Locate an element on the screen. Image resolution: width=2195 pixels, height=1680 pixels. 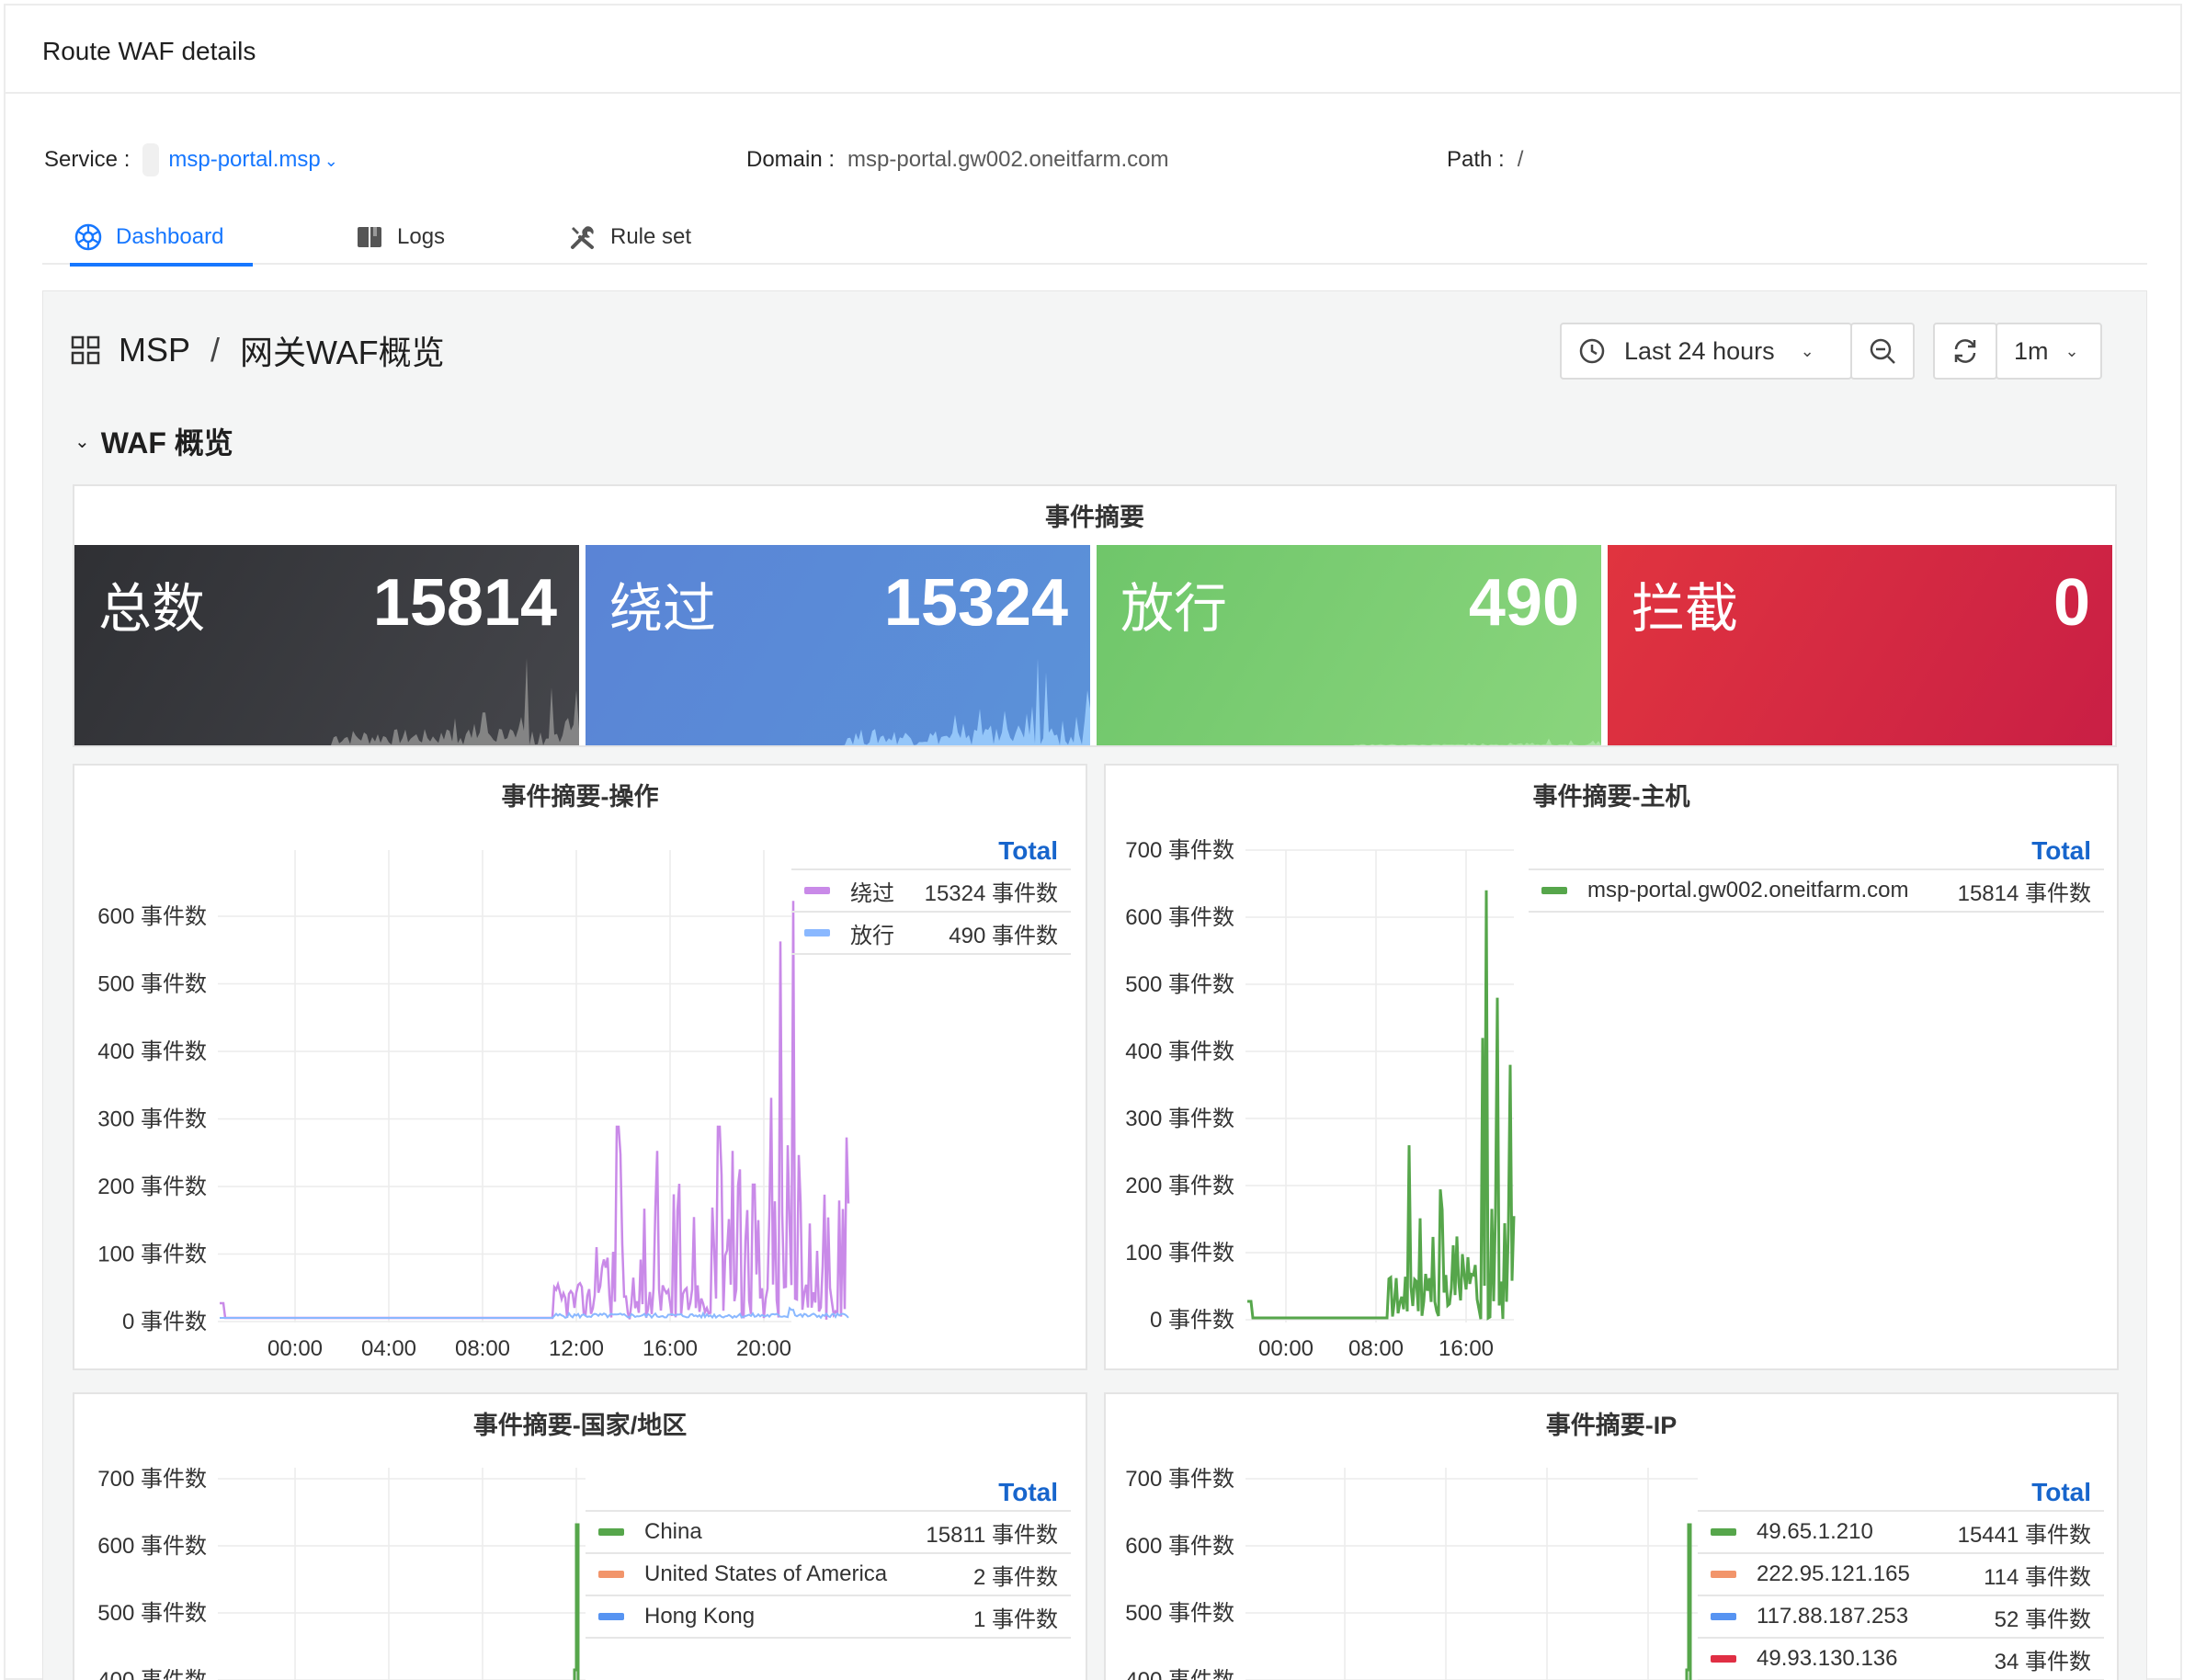
page-header: Route WAF details is located at coordinates (1093, 50).